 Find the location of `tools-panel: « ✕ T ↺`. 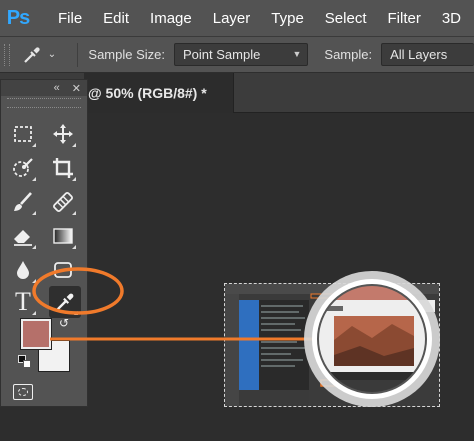

tools-panel: « ✕ T ↺ is located at coordinates (44, 243).